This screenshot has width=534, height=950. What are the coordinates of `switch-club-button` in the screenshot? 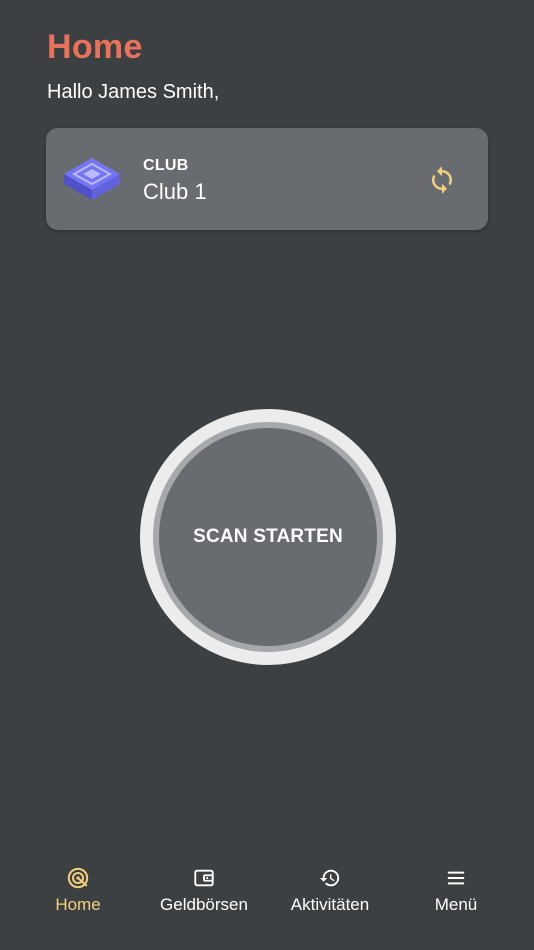 It's located at (442, 180).